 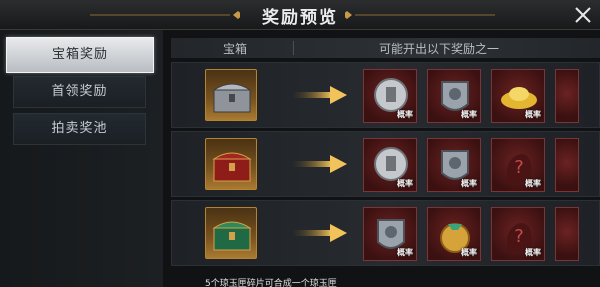 What do you see at coordinates (79, 129) in the screenshot?
I see `tab-auction-pool: 拍卖奖池` at bounding box center [79, 129].